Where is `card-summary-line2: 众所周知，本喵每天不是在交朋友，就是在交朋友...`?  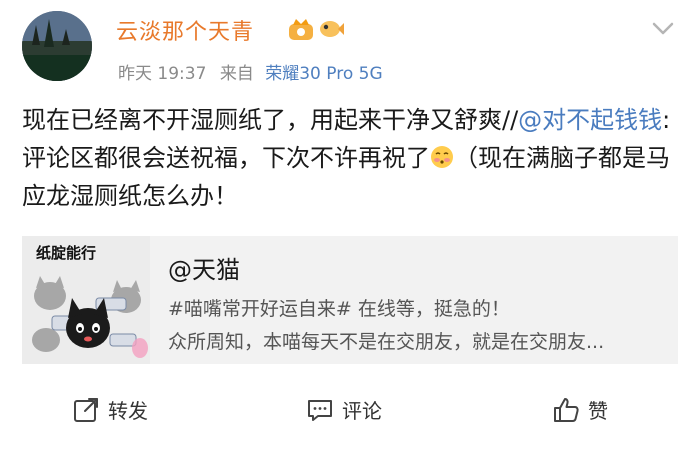
card-summary-line2: 众所周知，本喵每天不是在交朋友，就是在交朋友... is located at coordinates (386, 342).